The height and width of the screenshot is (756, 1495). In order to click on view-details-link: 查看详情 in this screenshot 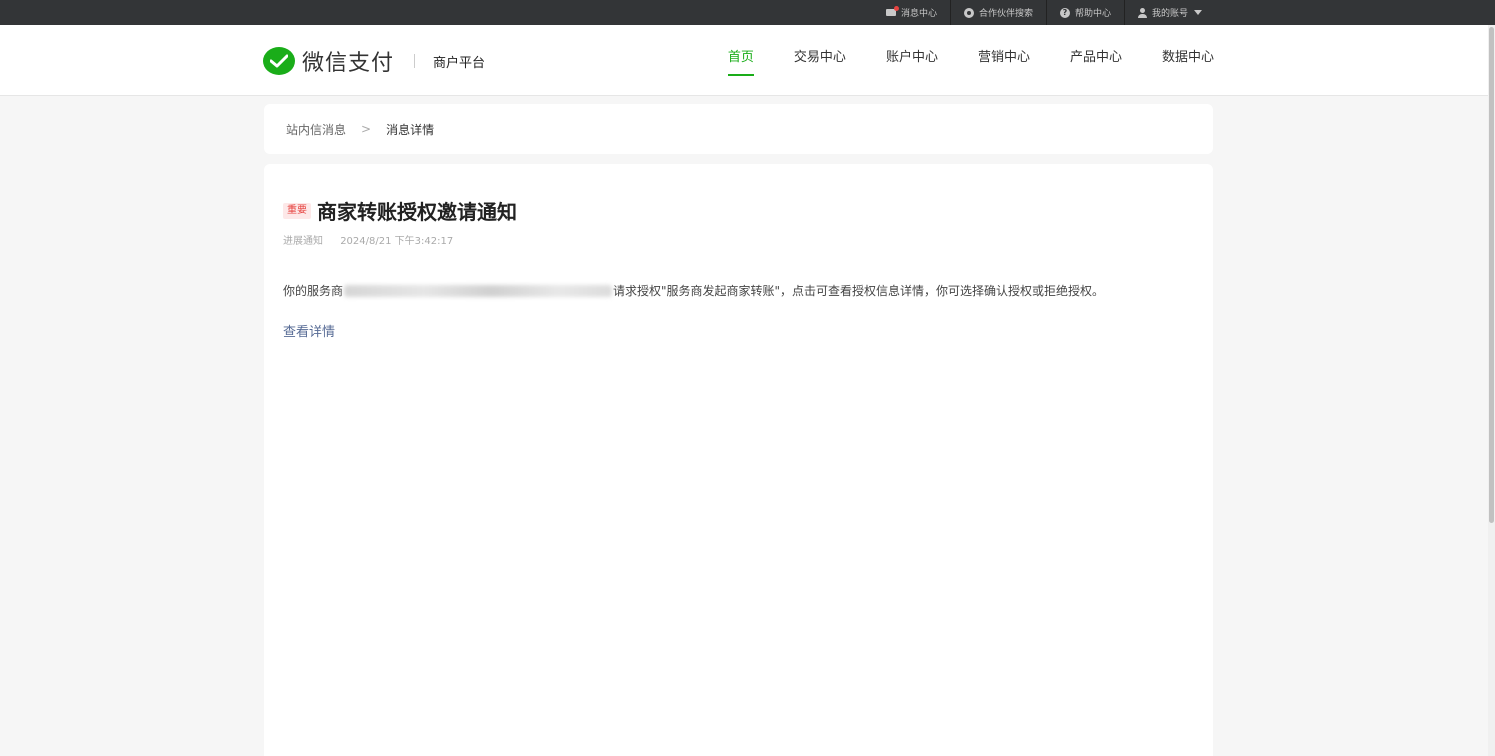, I will do `click(309, 330)`.